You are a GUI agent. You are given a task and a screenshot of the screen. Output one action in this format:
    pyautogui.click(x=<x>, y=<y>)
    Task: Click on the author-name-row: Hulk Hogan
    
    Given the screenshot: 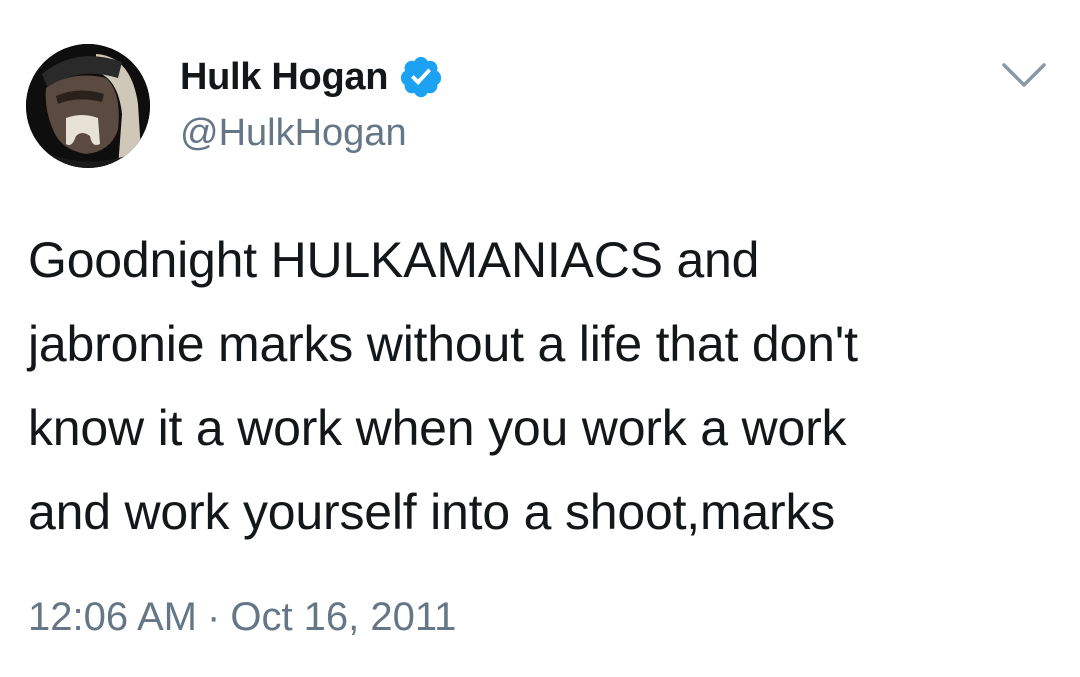 What is the action you would take?
    pyautogui.click(x=312, y=77)
    